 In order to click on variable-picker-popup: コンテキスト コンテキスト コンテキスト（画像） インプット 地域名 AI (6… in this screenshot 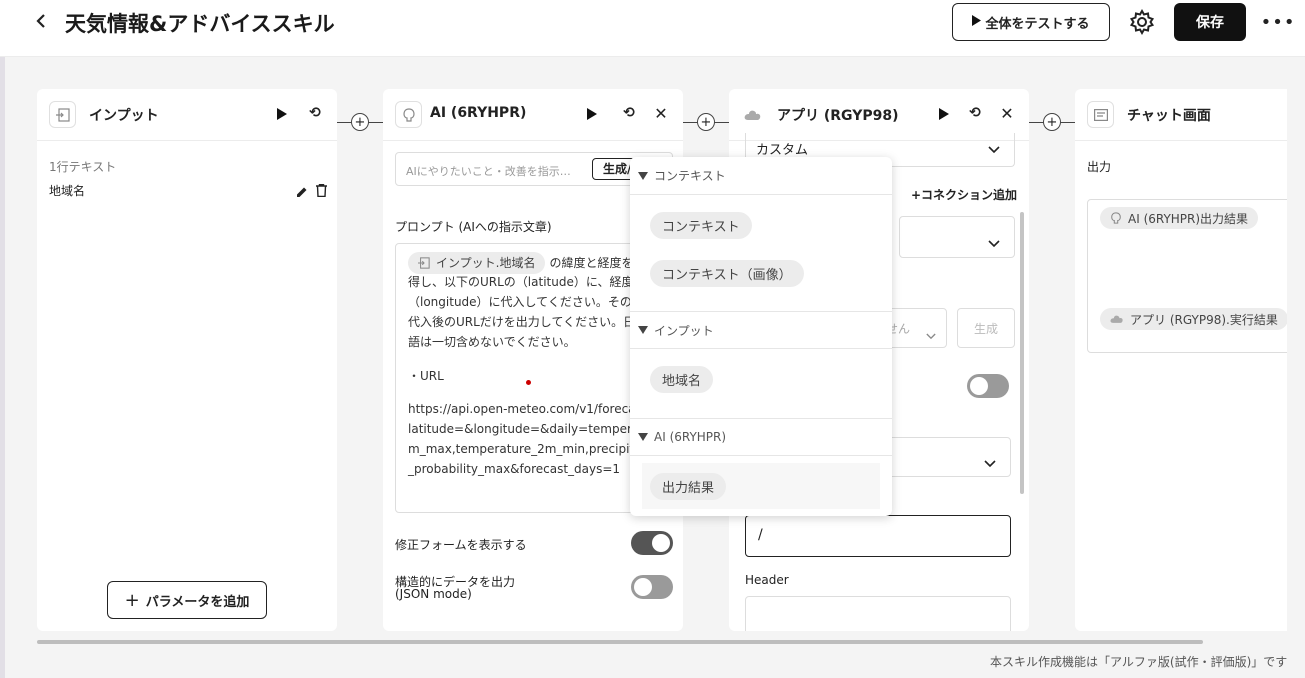, I will do `click(761, 336)`.